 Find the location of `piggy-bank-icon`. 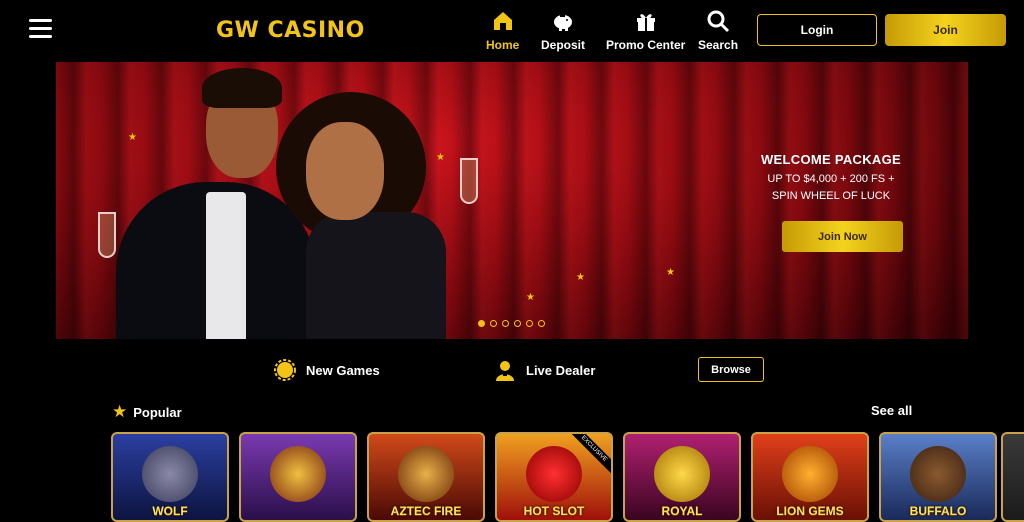

piggy-bank-icon is located at coordinates (563, 23).